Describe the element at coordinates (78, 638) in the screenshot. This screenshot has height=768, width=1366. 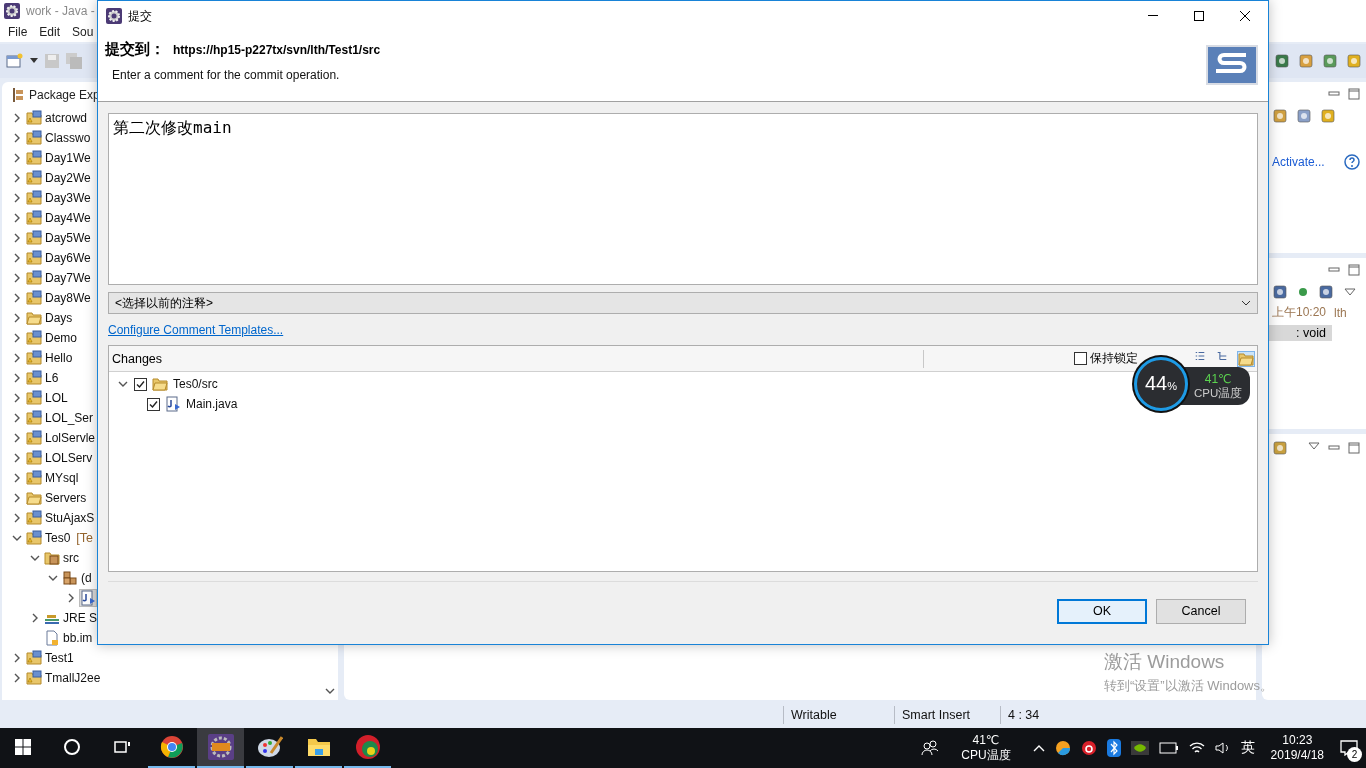
I see `tree-item-label: bb.im` at that location.